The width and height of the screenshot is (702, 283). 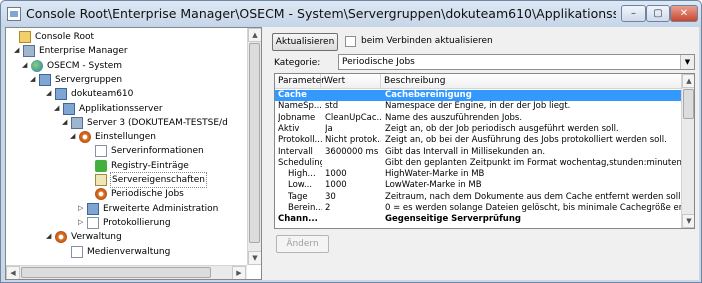 What do you see at coordinates (131, 237) in the screenshot?
I see `tree-item: ◢ Verwaltung` at bounding box center [131, 237].